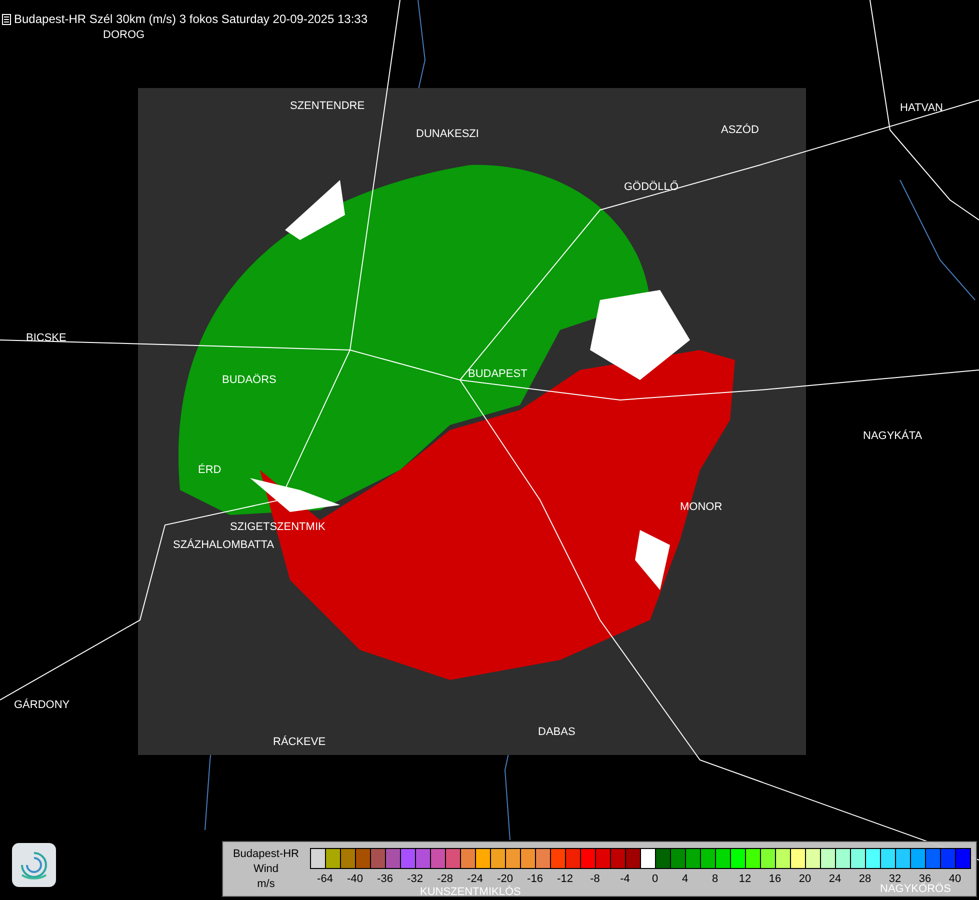 The image size is (979, 900). What do you see at coordinates (327, 106) in the screenshot?
I see `place-label: SZENTENDRE` at bounding box center [327, 106].